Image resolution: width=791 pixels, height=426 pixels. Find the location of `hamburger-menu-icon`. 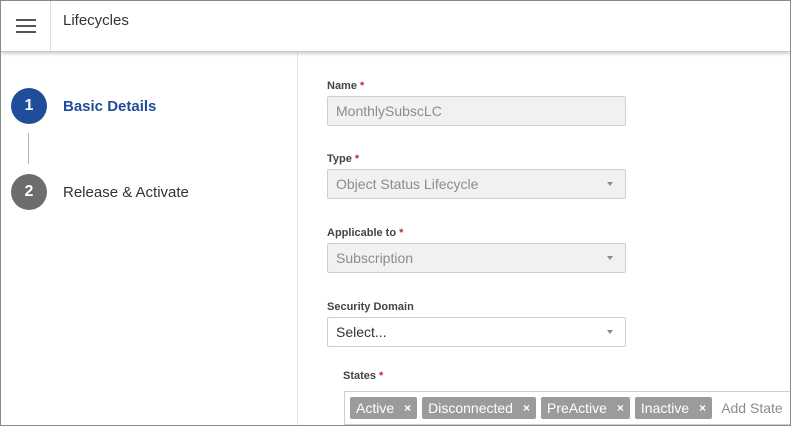

hamburger-menu-icon is located at coordinates (25, 26).